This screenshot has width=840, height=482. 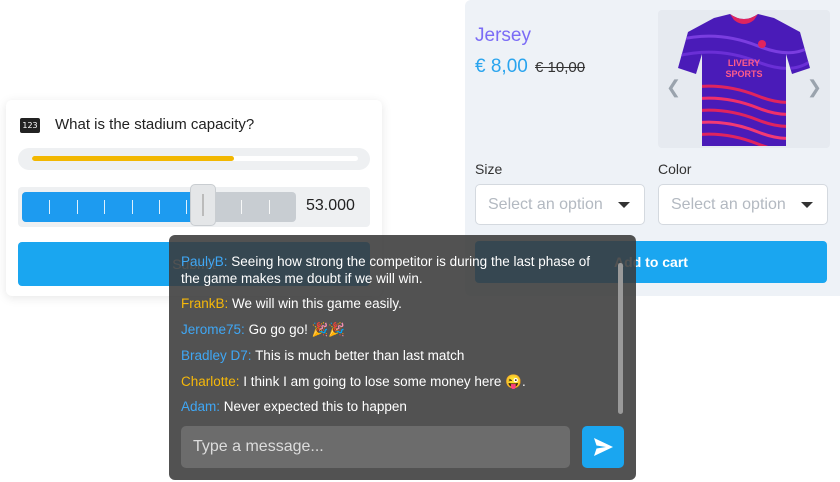 I want to click on product-name: Jersey, so click(x=503, y=35).